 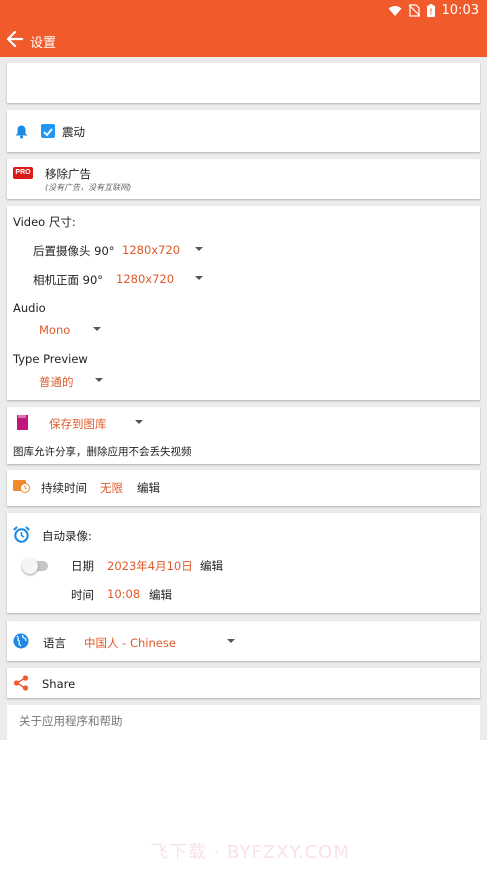 I want to click on back-arrow-icon, so click(x=15, y=39).